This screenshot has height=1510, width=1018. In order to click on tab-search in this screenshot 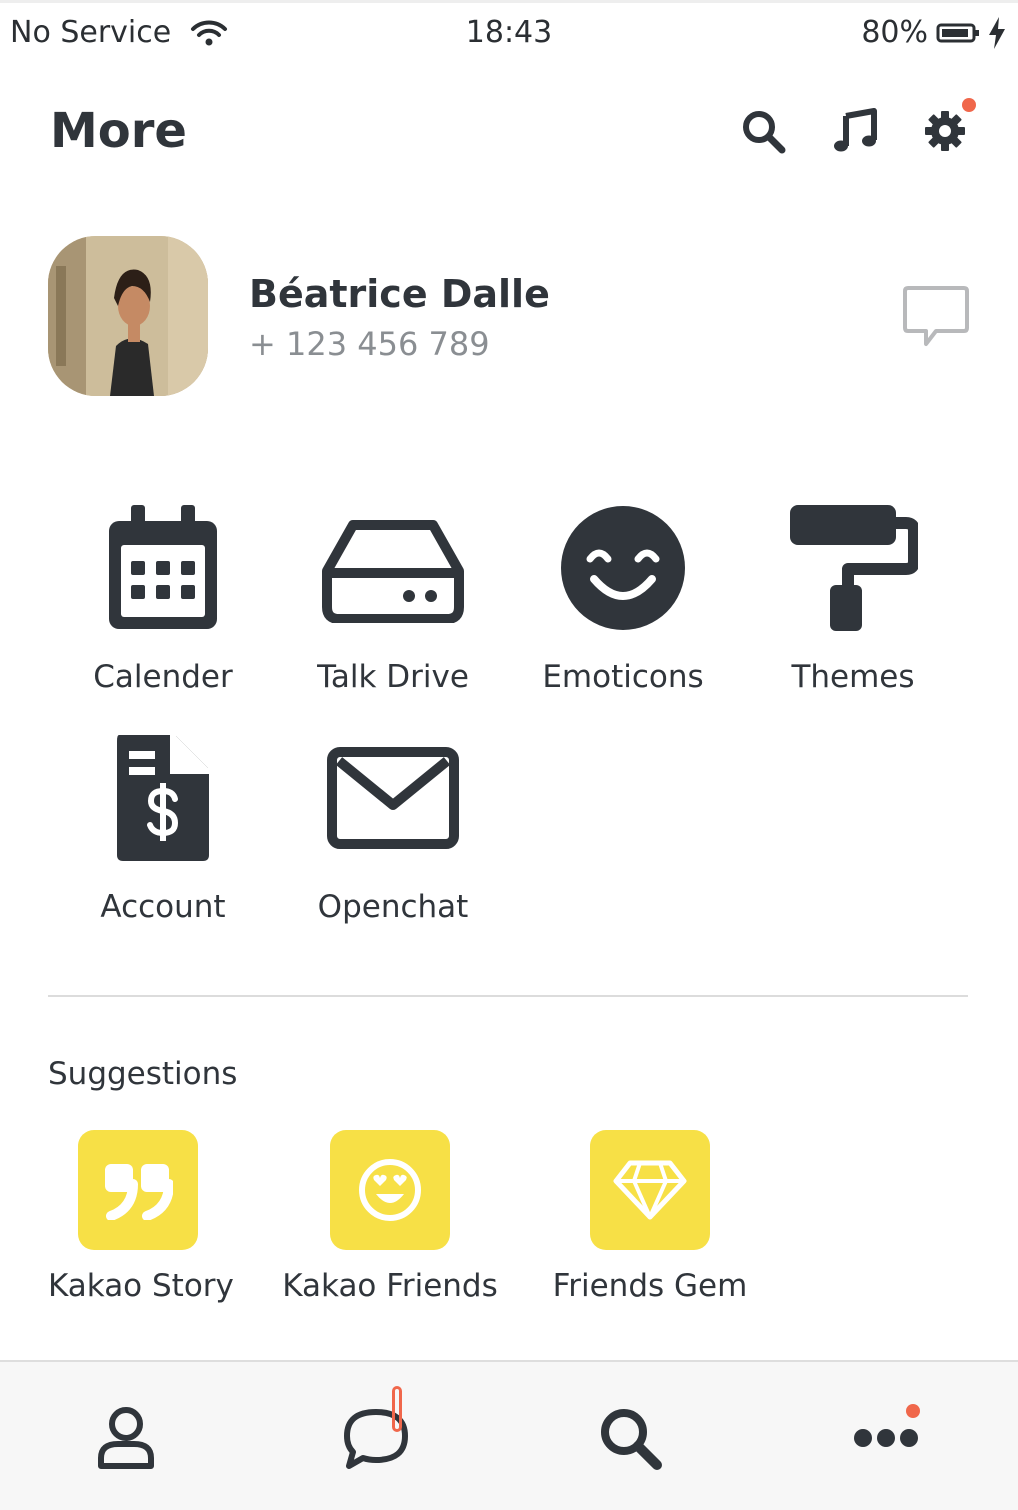, I will do `click(630, 1438)`.